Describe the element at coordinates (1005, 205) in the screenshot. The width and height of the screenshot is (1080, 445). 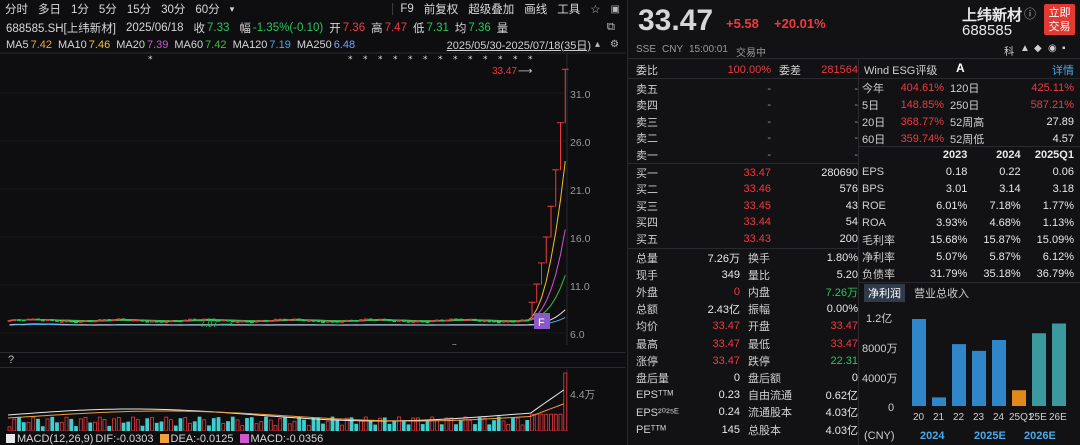
I see `fin-value: 7.18%` at that location.